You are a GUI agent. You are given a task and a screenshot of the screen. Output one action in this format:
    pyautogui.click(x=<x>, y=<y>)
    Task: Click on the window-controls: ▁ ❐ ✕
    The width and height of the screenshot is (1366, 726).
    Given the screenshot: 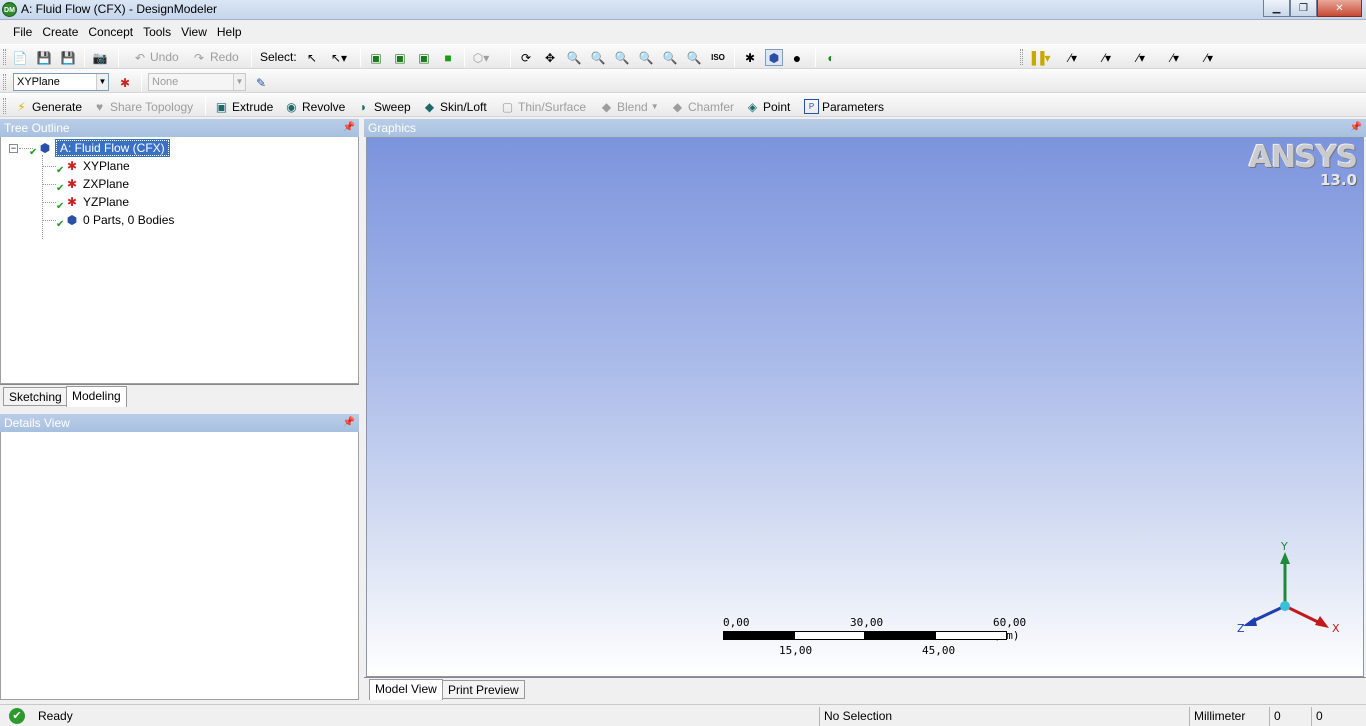 What is the action you would take?
    pyautogui.click(x=1312, y=9)
    